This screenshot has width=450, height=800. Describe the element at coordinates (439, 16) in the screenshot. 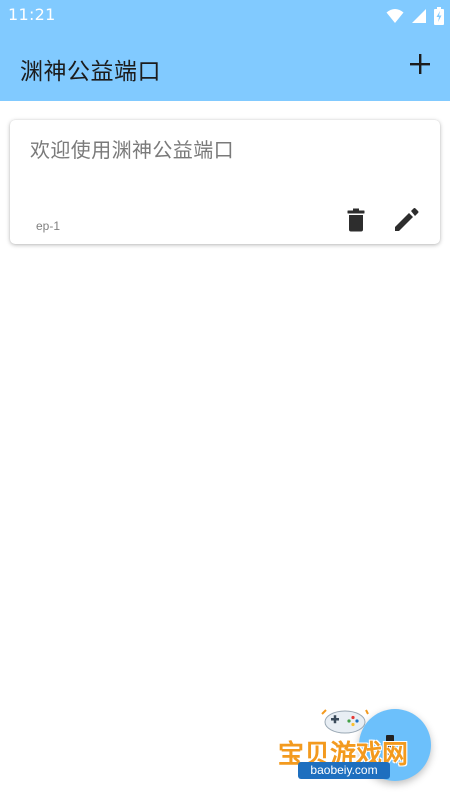

I see `battery-charging-icon` at that location.